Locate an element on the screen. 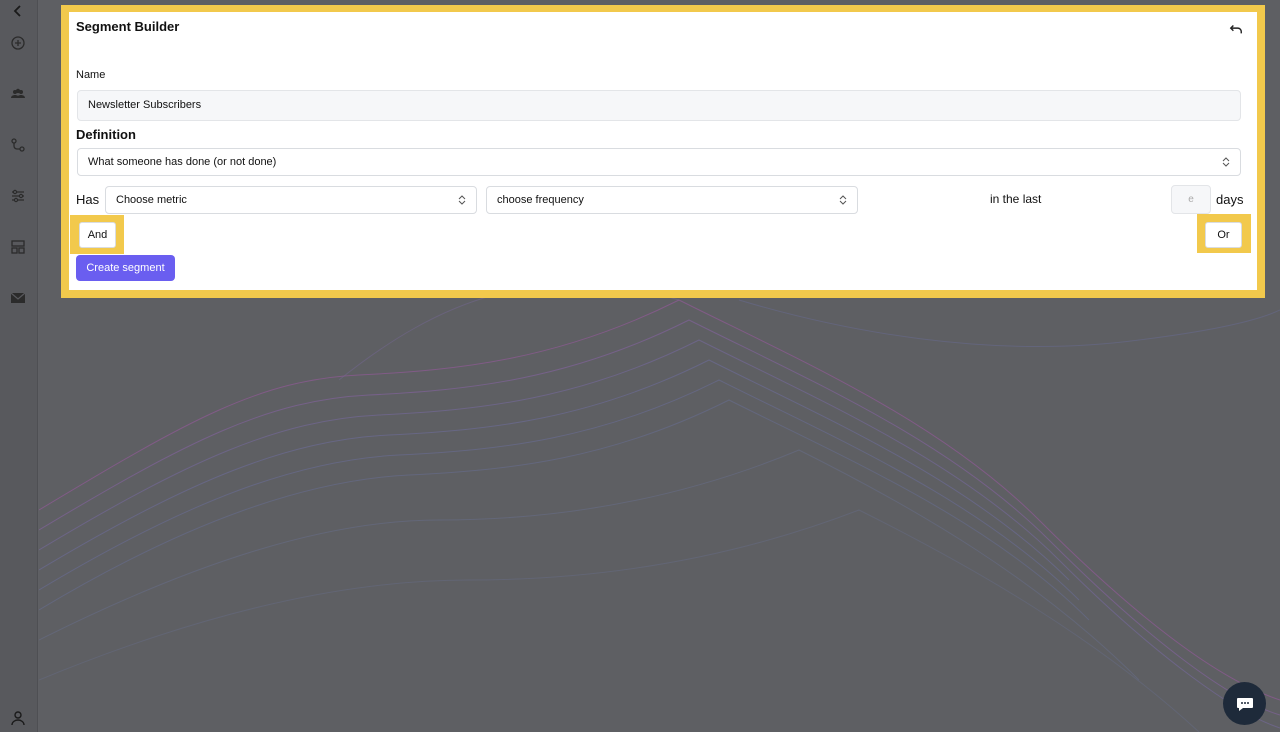  days-input-placeholder: e is located at coordinates (1191, 199).